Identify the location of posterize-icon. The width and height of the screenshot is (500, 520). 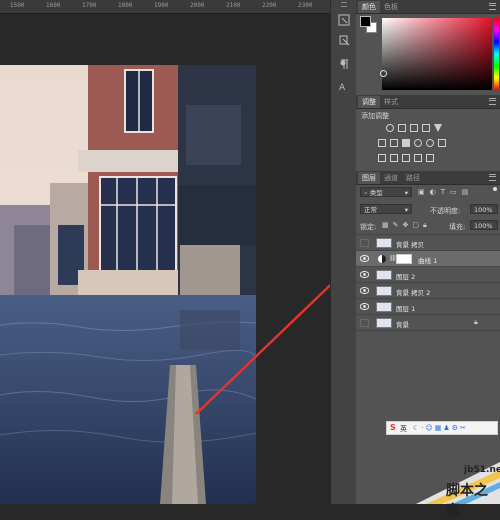
(394, 158).